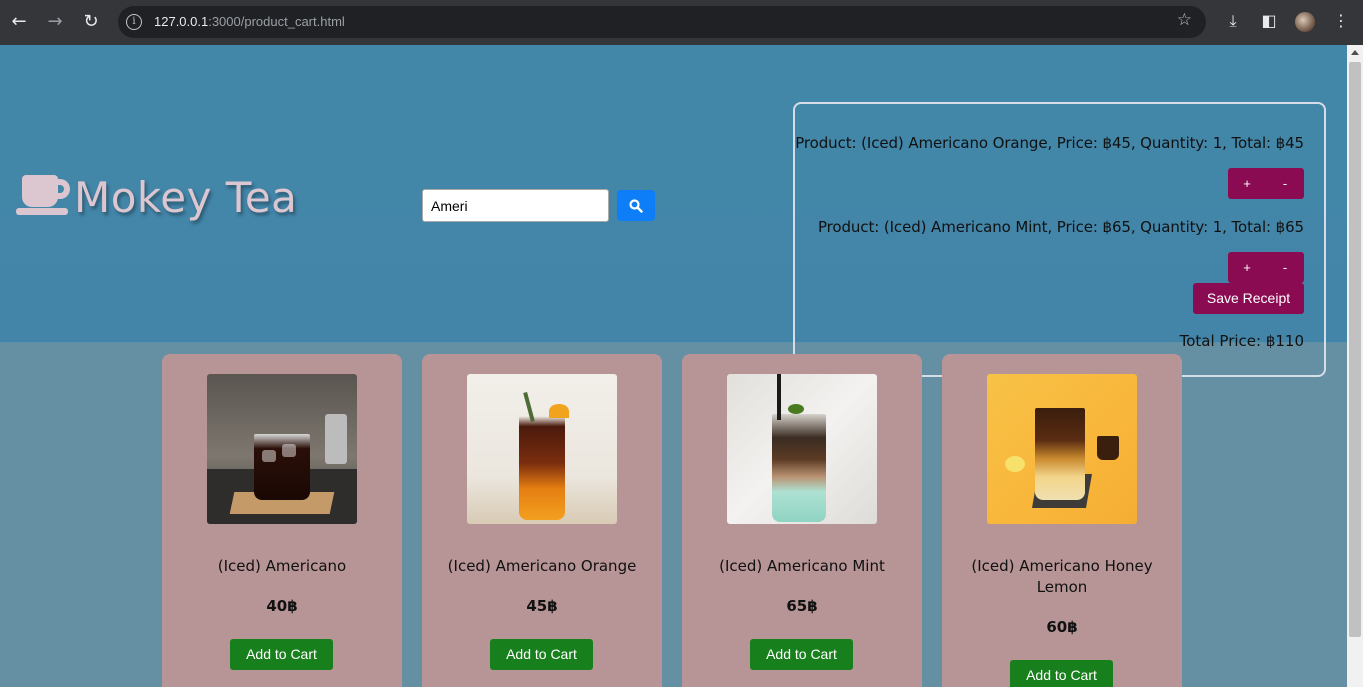 The width and height of the screenshot is (1363, 687). Describe the element at coordinates (134, 22) in the screenshot. I see `site-info-icon: i` at that location.